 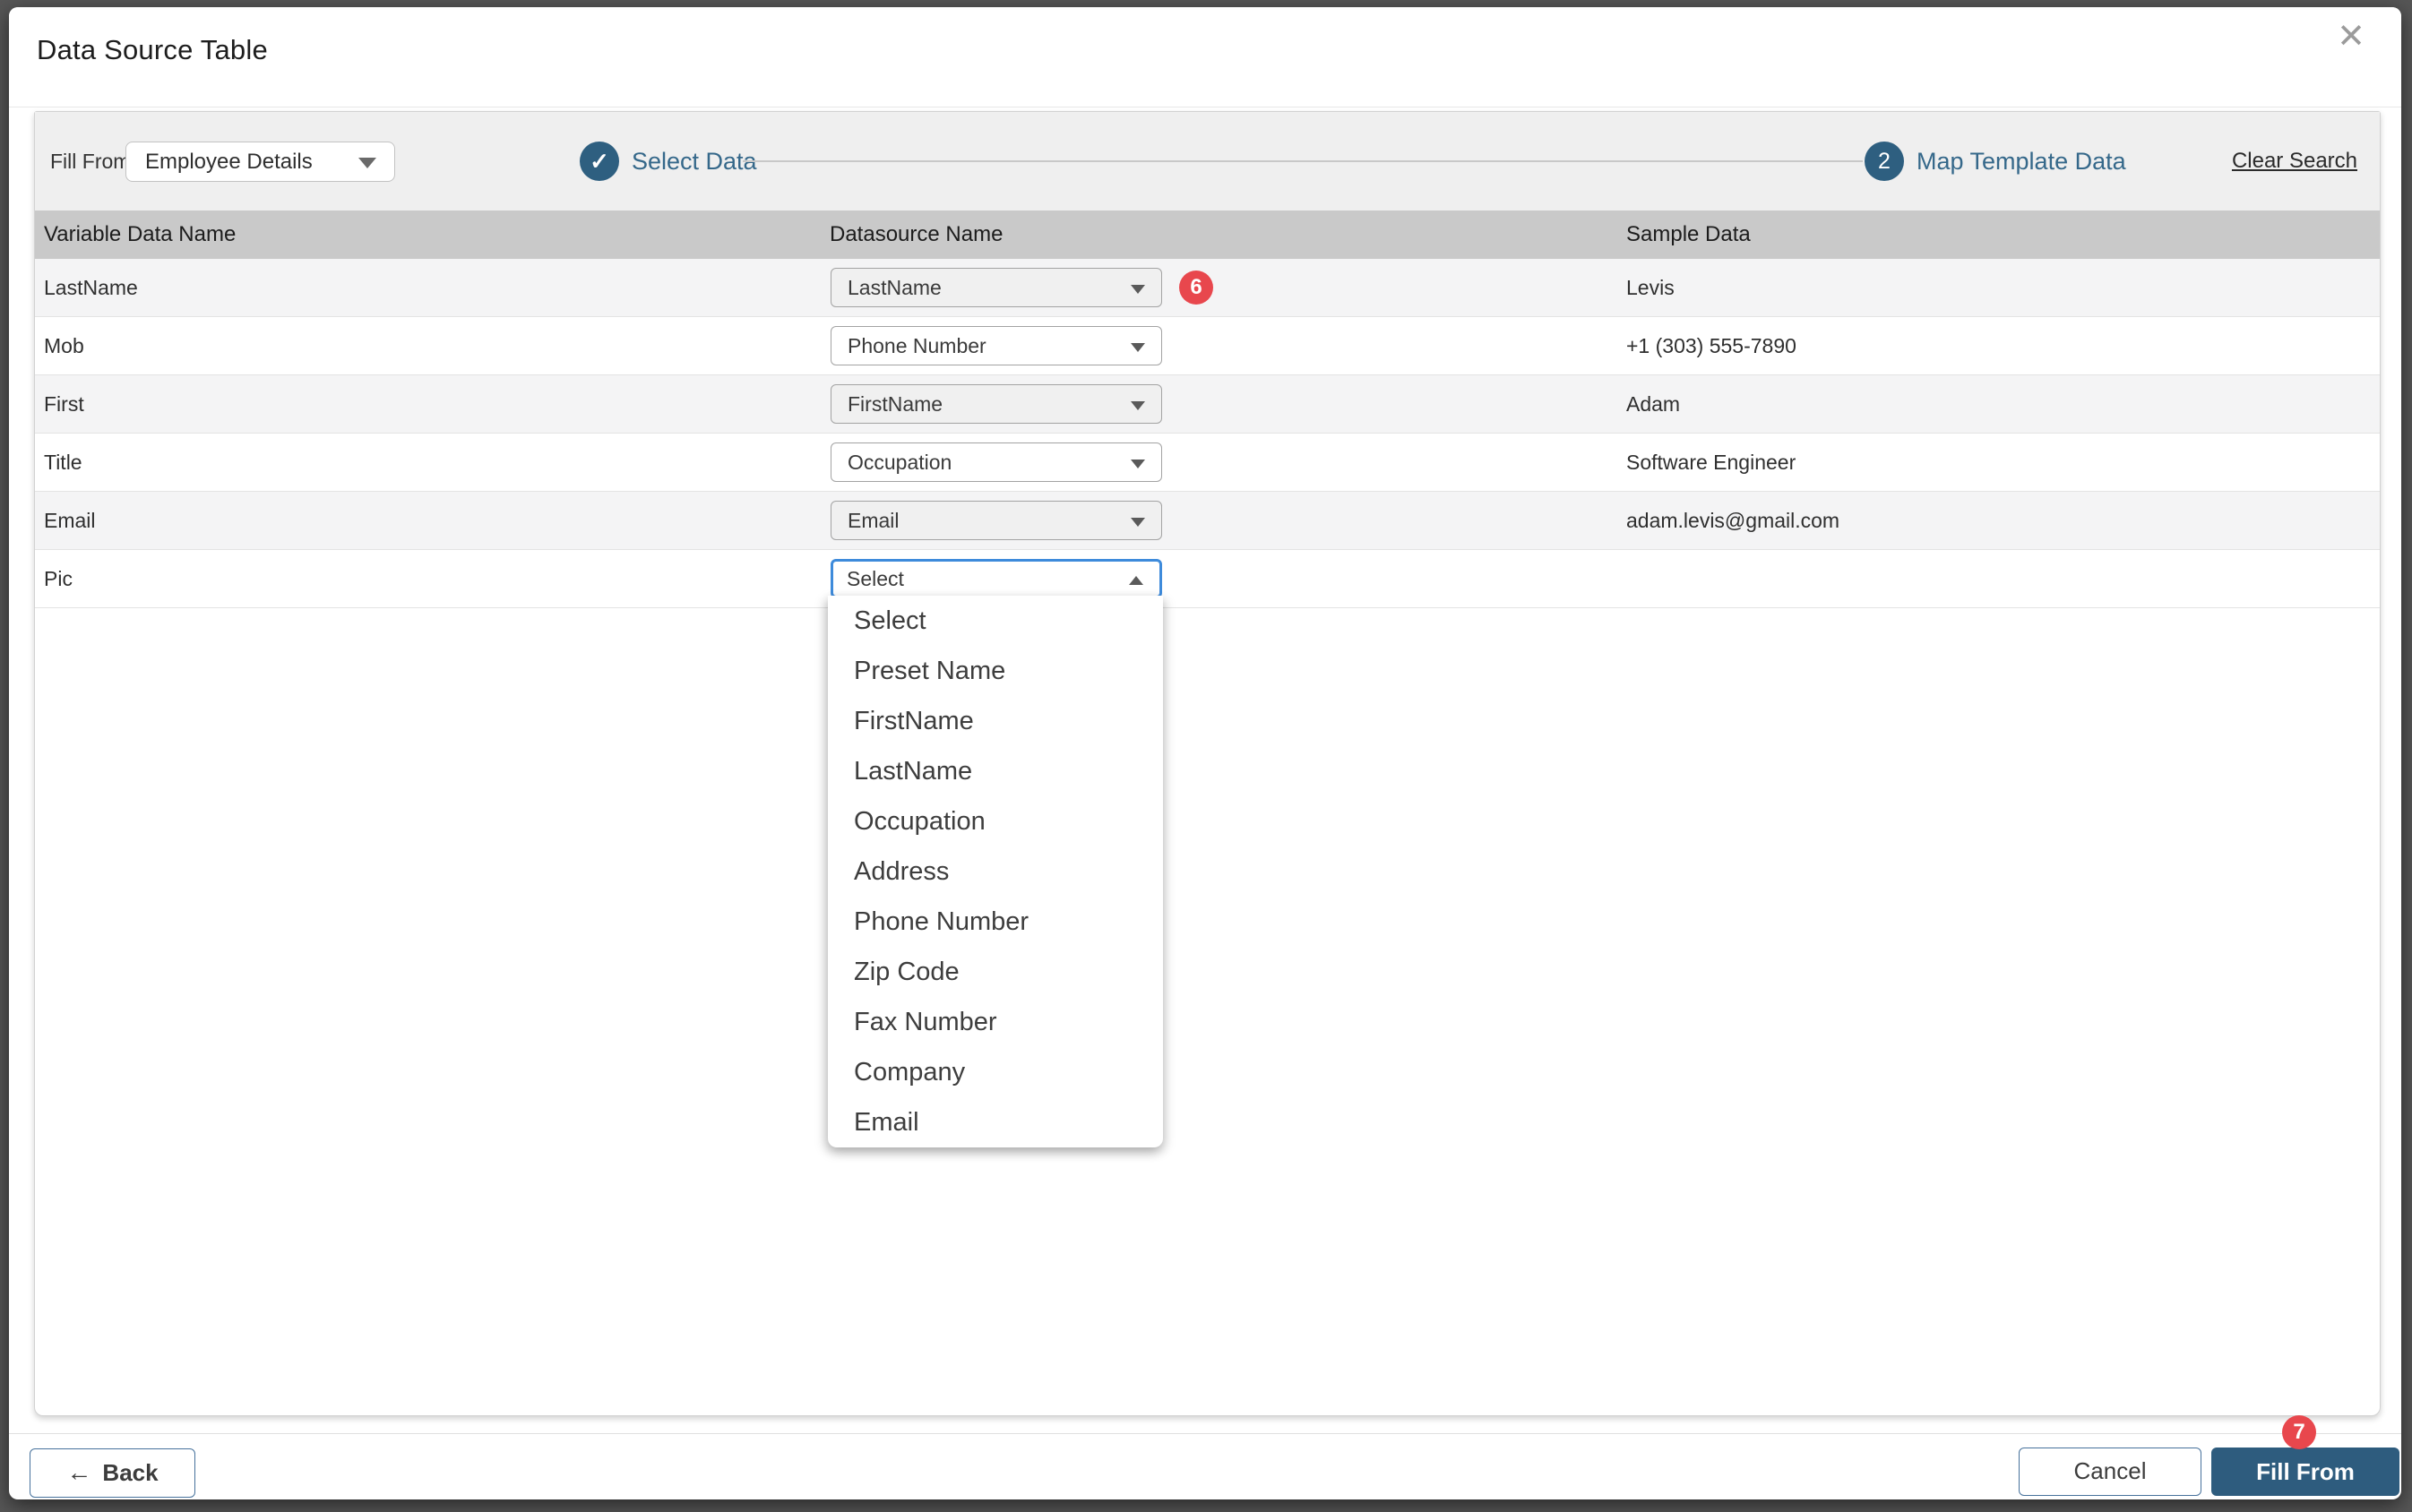 I want to click on fill-from-select-value: Employee Details, so click(x=229, y=162).